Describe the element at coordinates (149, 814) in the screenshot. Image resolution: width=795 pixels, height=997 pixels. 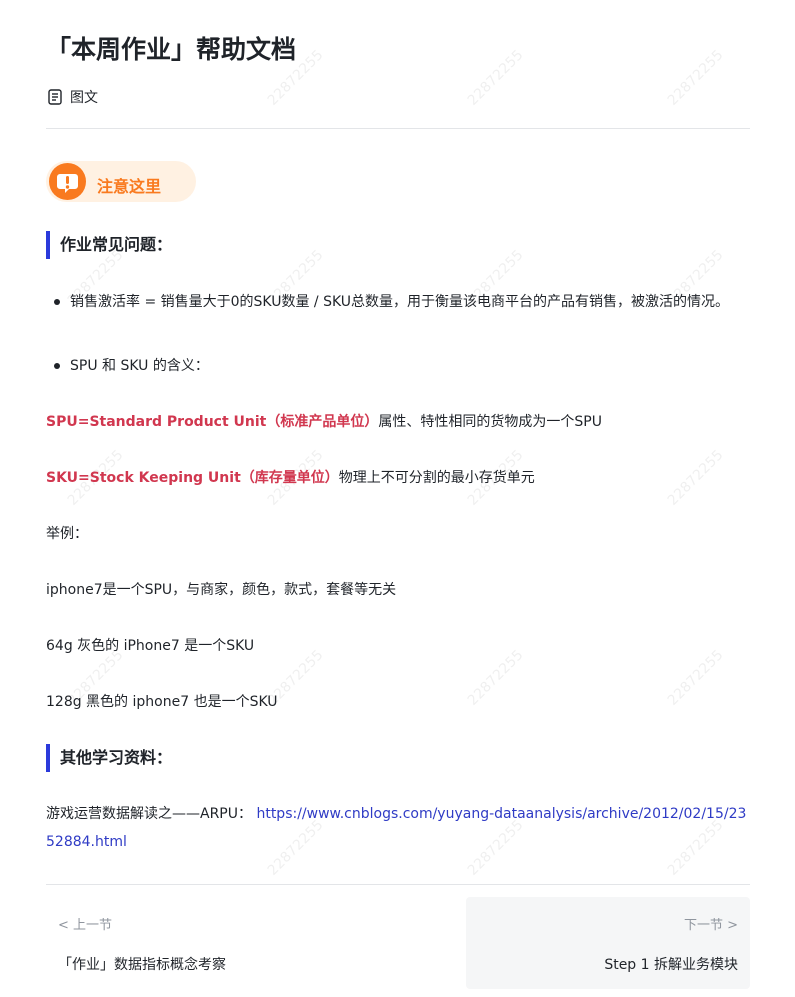
I see `resource-label: 游戏运营数据解读之——ARPU：` at that location.